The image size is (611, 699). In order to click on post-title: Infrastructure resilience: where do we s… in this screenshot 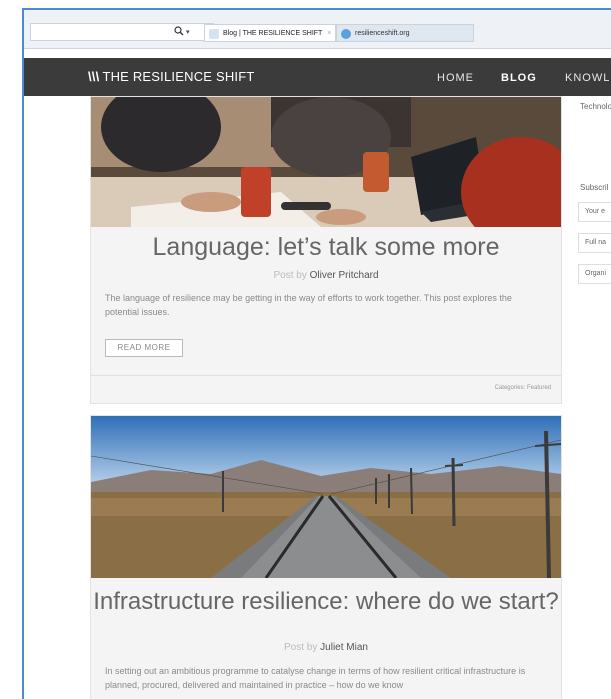, I will do `click(326, 602)`.